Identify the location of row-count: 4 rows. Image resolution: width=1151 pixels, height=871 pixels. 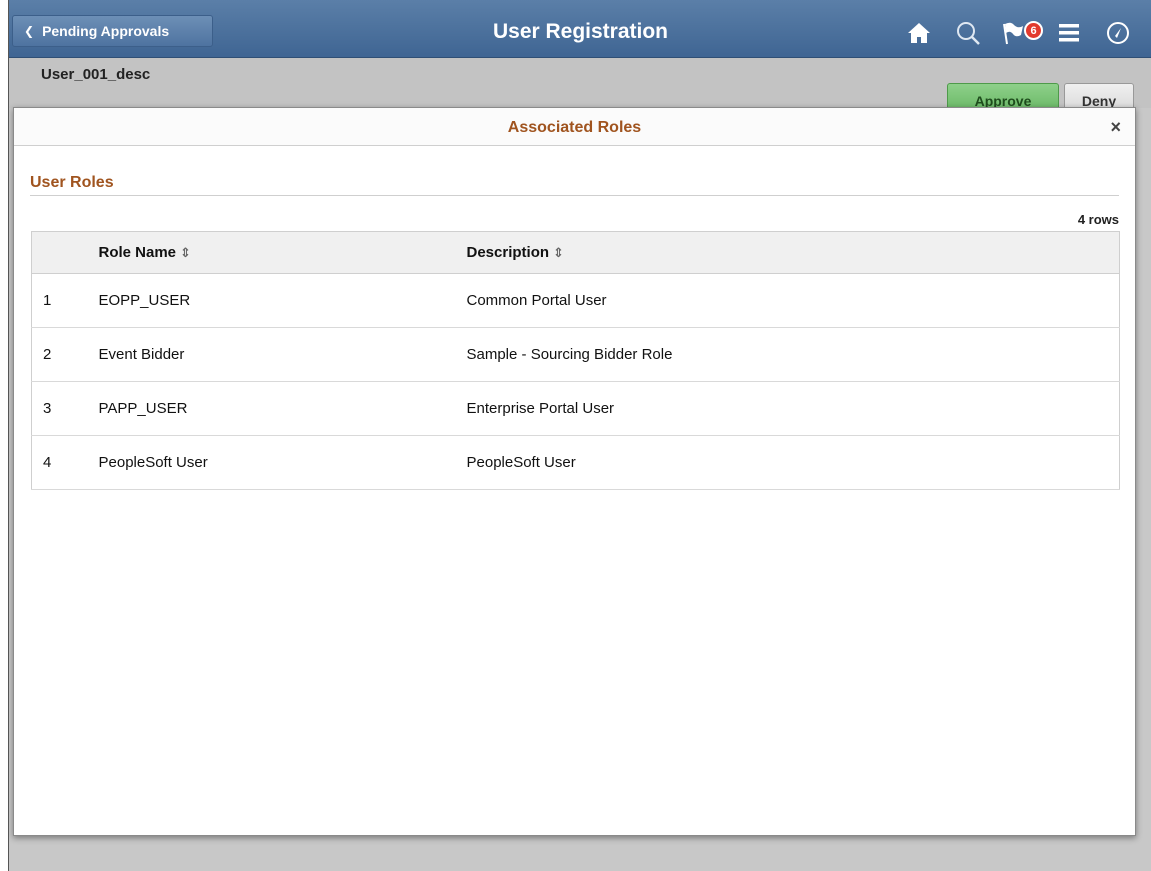
(1098, 219).